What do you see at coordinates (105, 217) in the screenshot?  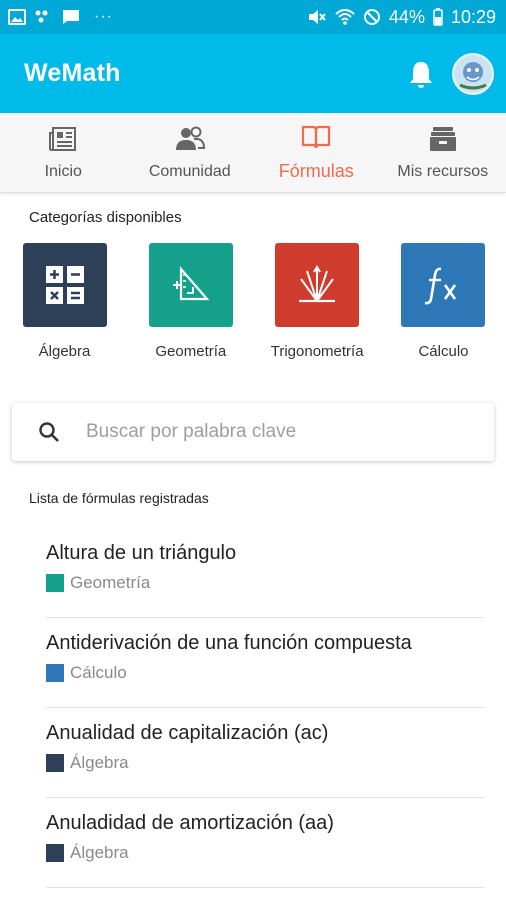 I see `categories-title: Categorías disponibles` at bounding box center [105, 217].